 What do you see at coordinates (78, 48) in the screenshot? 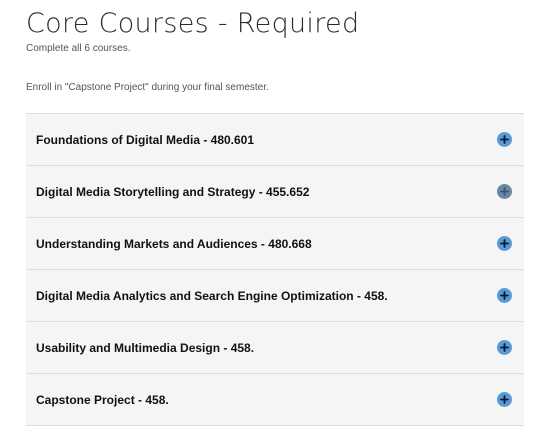
I see `requirement-text: Complete all 6 courses.` at bounding box center [78, 48].